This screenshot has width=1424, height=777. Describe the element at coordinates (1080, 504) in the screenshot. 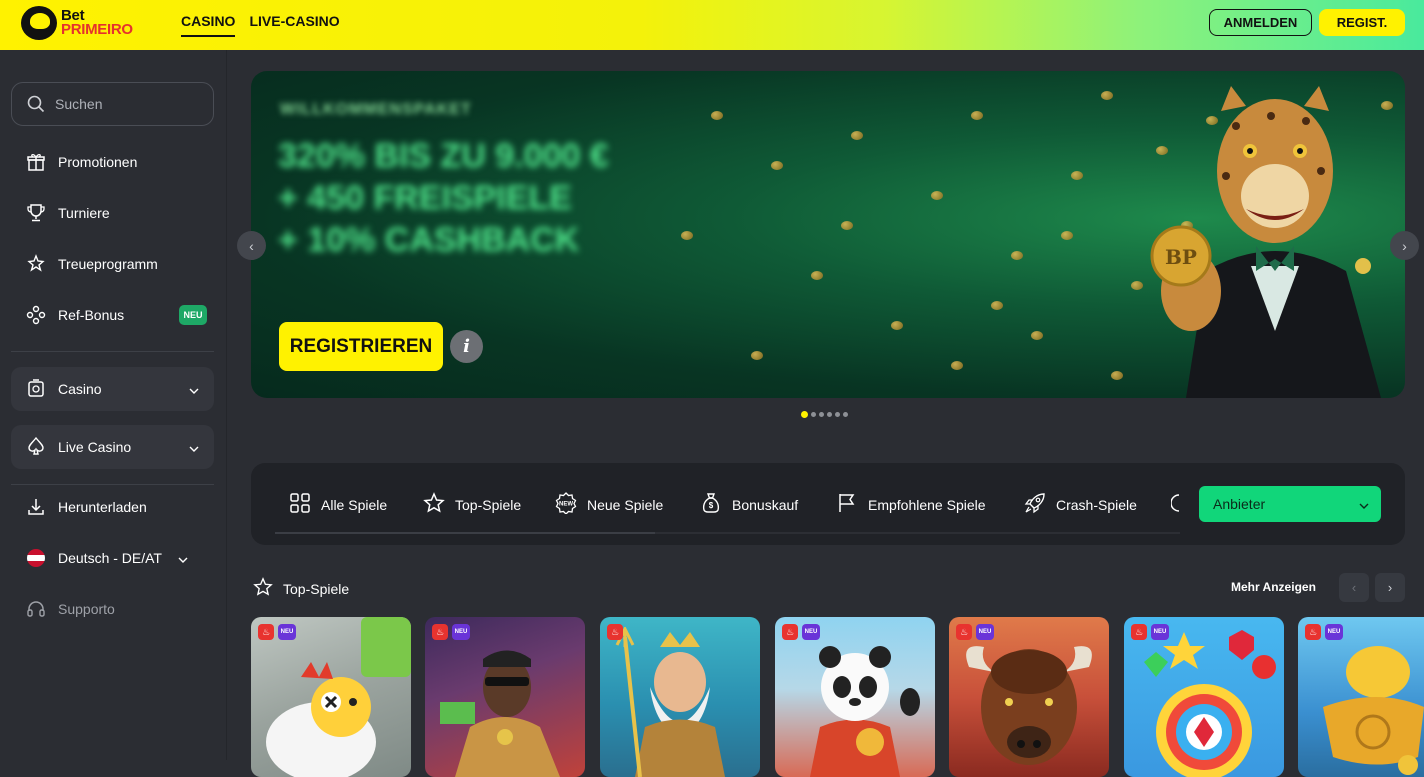

I see `category-crash-spiele: Crash-Spiele` at that location.